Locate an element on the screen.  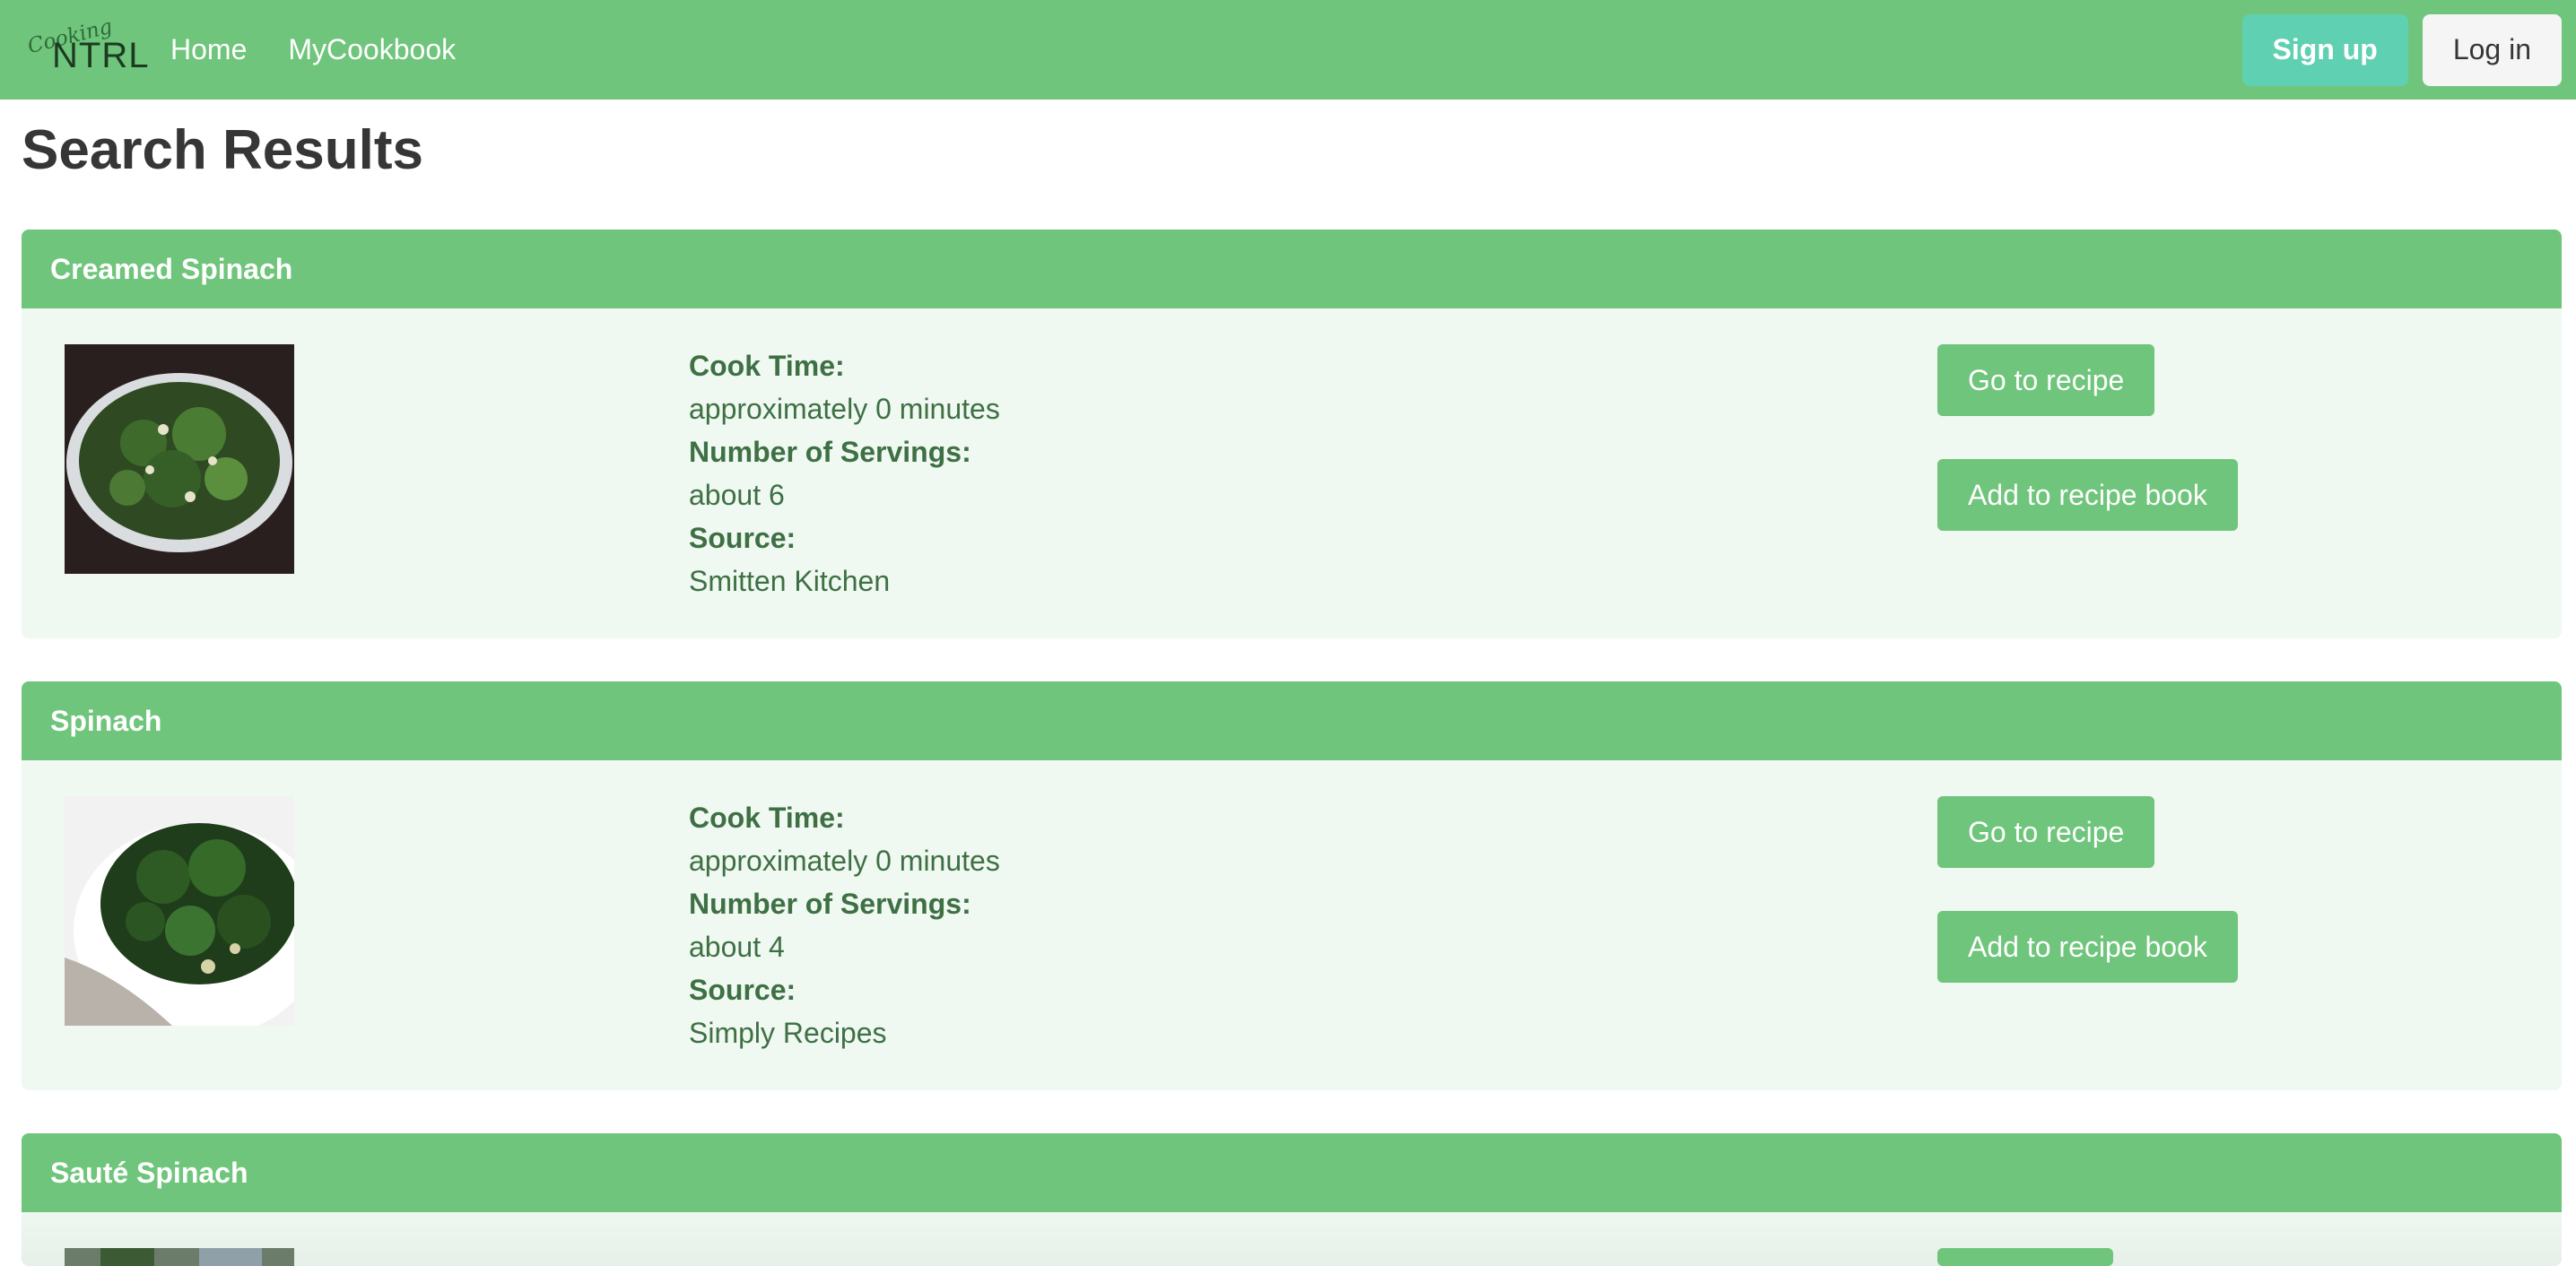
recipe-card: Sauté Spinach is located at coordinates (1292, 1199).